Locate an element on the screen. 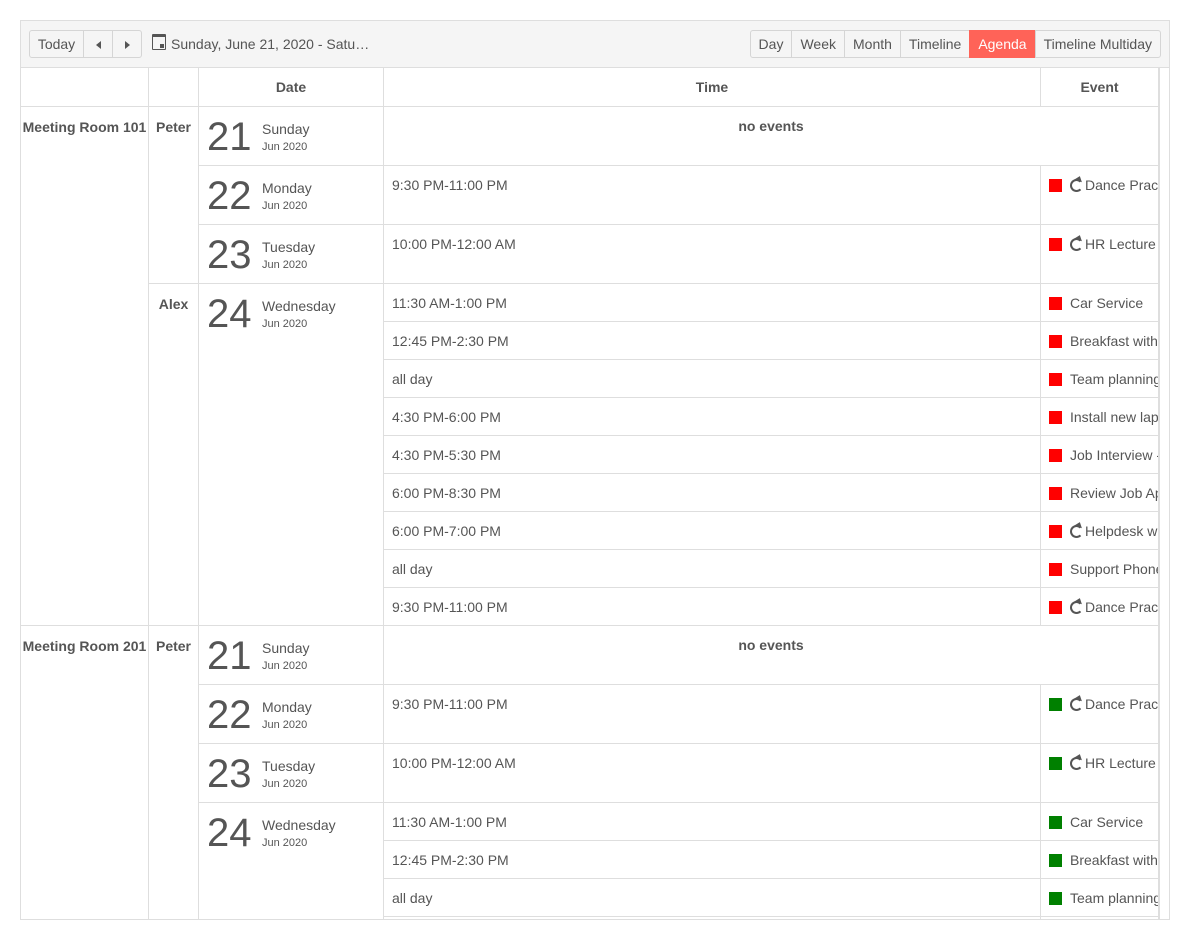  event-item: Support Phone is located at coordinates (1100, 569).